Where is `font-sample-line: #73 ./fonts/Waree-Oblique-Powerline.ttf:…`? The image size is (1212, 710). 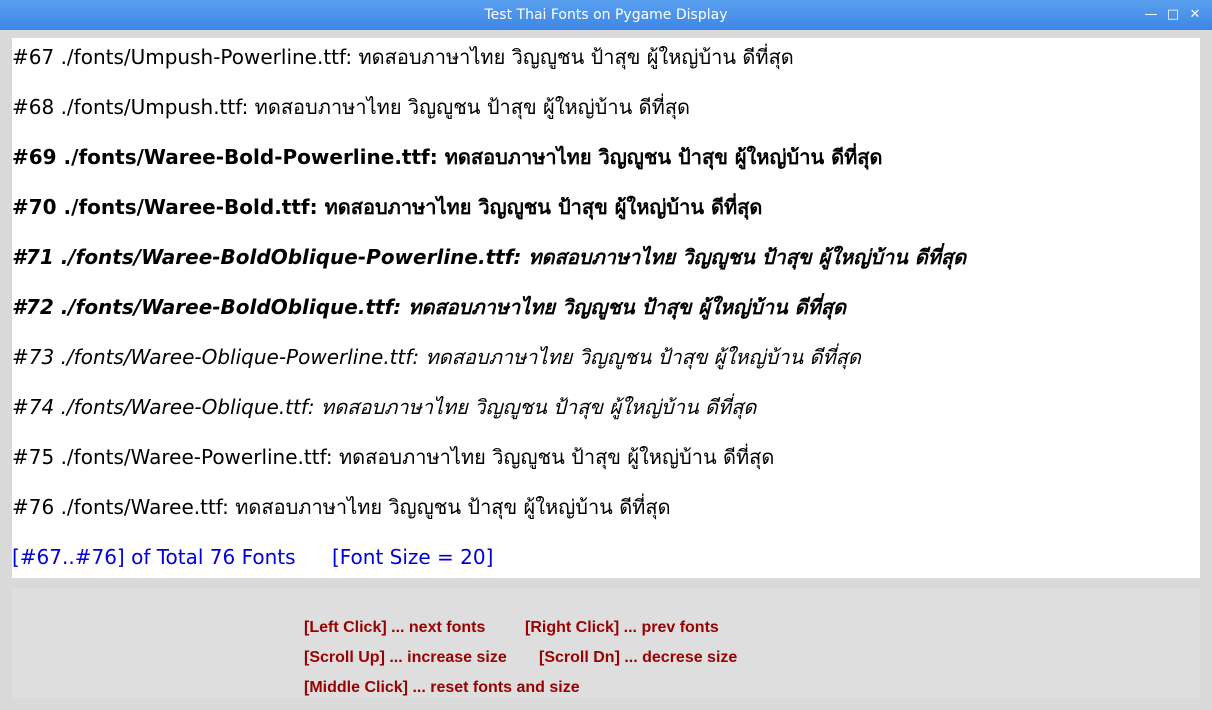 font-sample-line: #73 ./fonts/Waree-Oblique-Powerline.ttf:… is located at coordinates (436, 357).